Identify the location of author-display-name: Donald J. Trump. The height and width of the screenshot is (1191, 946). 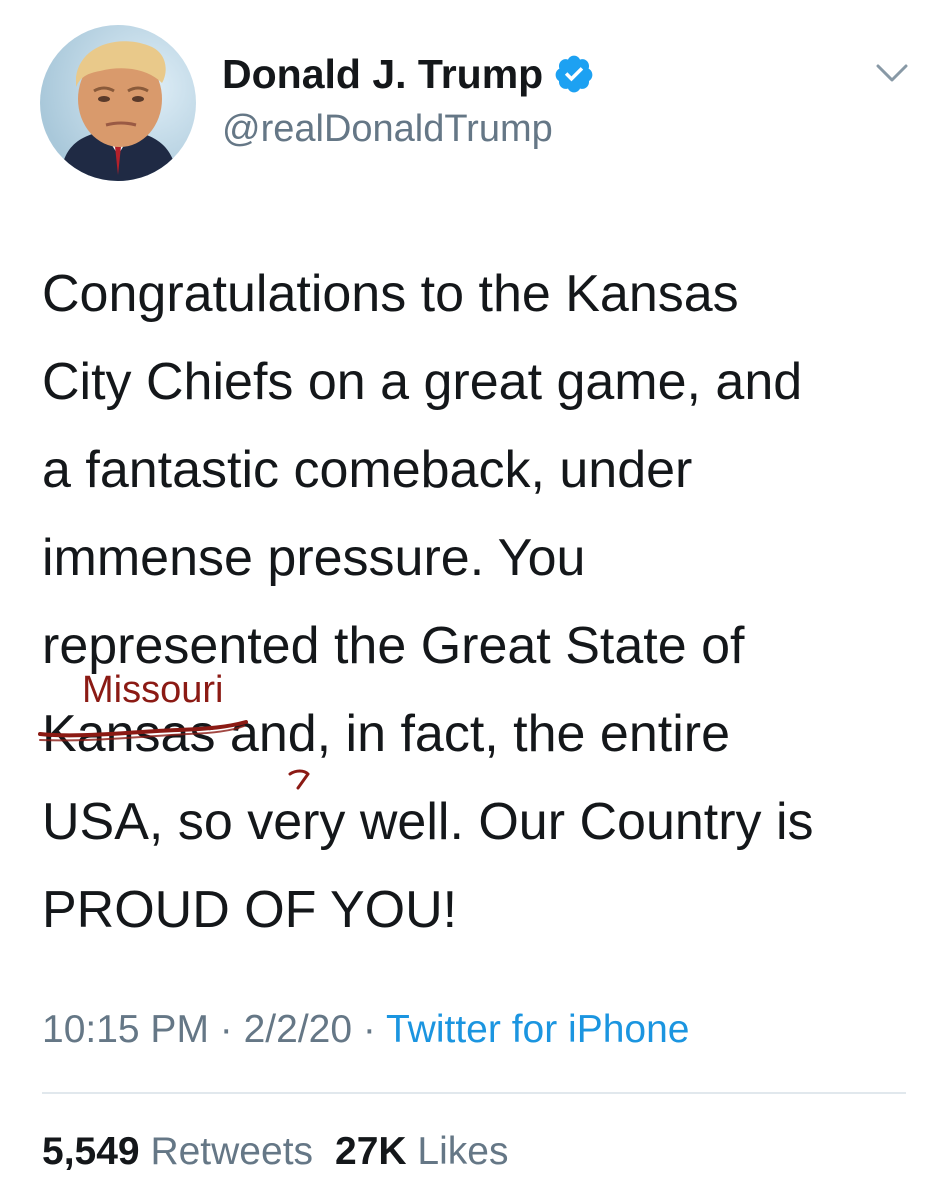
(408, 74).